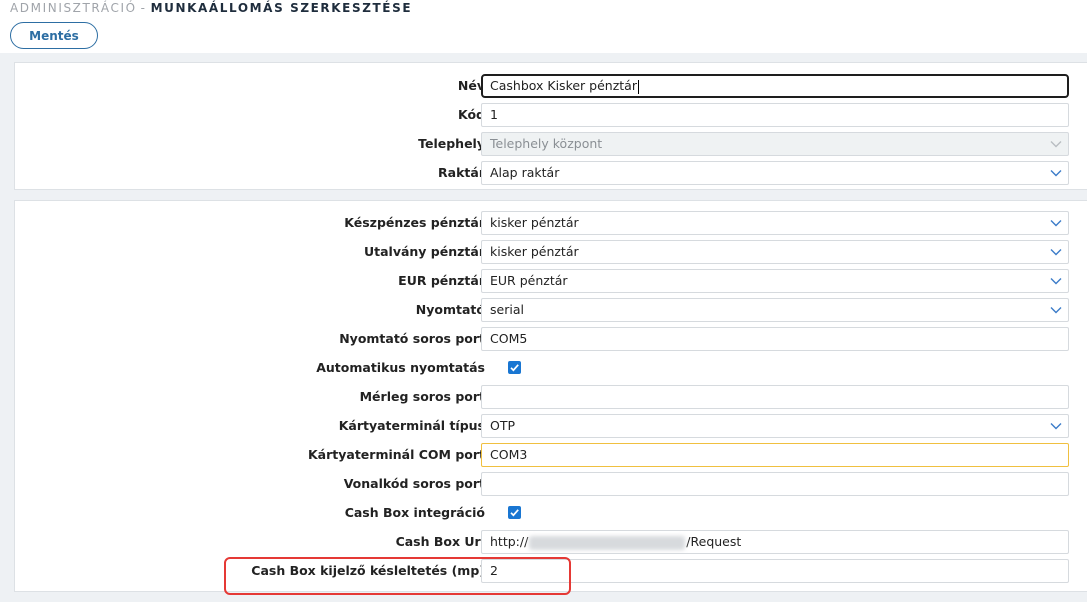 This screenshot has height=602, width=1087. I want to click on row-cash-box-url: Cash Box Url http:// /Request, so click(551, 542).